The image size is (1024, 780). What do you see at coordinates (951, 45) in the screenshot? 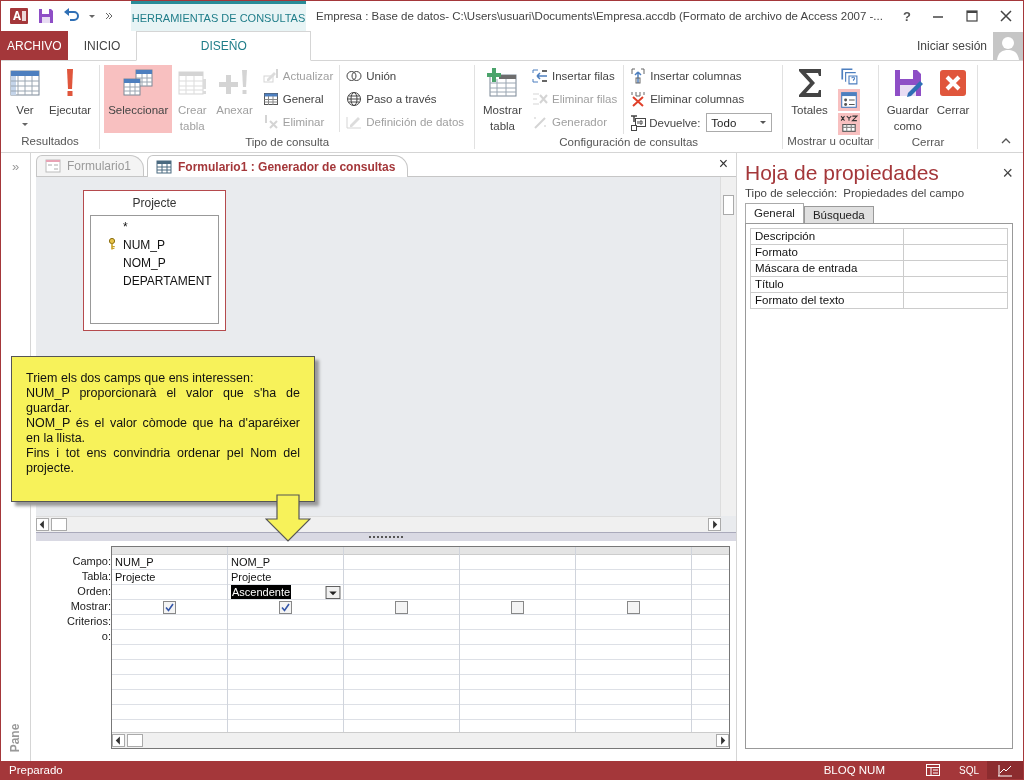
I see `sign-in-link: Iniciar sesión` at bounding box center [951, 45].